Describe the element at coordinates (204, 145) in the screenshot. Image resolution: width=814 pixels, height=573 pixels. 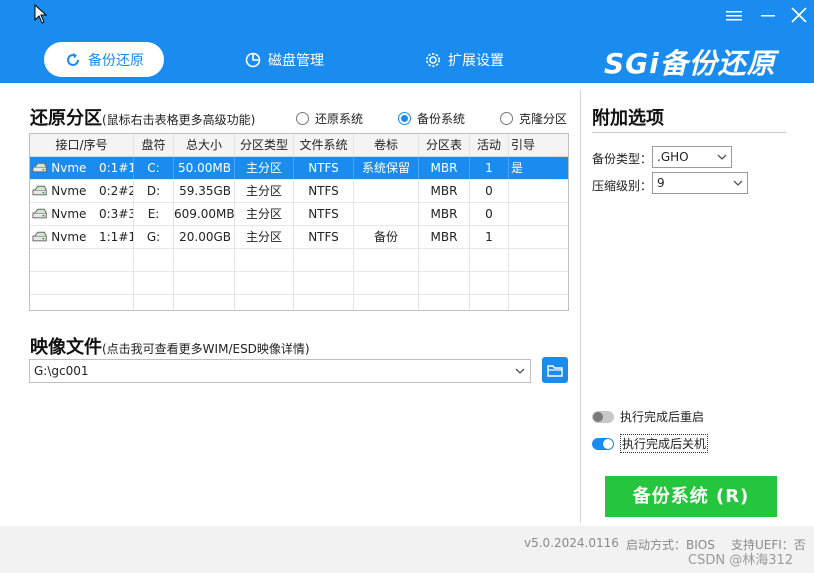
I see `col-size: 总大小` at that location.